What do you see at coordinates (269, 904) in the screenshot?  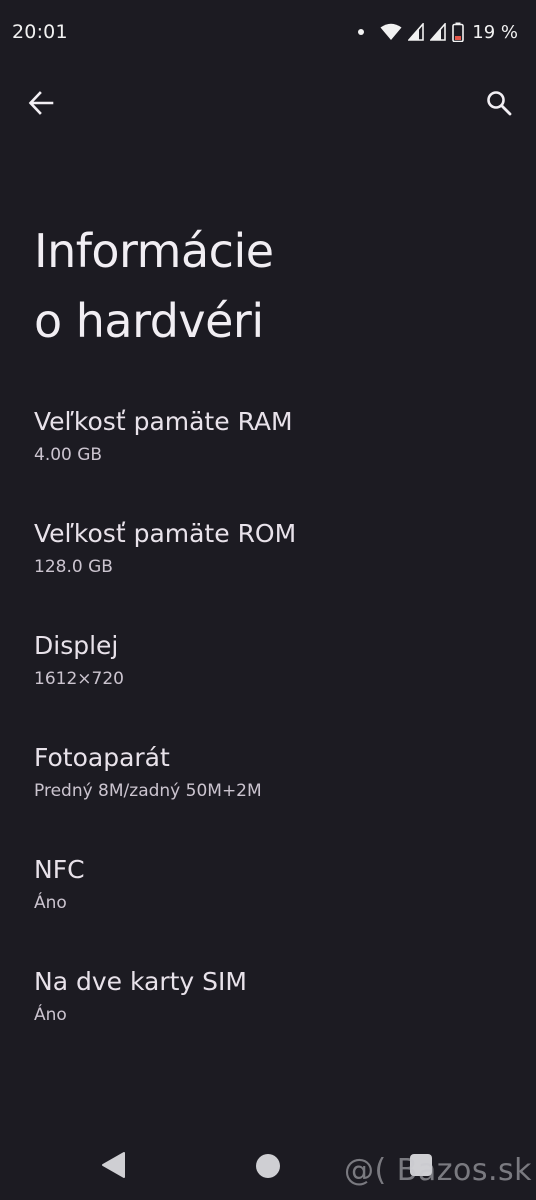 I see `info-item-nfc: NFC Áno` at bounding box center [269, 904].